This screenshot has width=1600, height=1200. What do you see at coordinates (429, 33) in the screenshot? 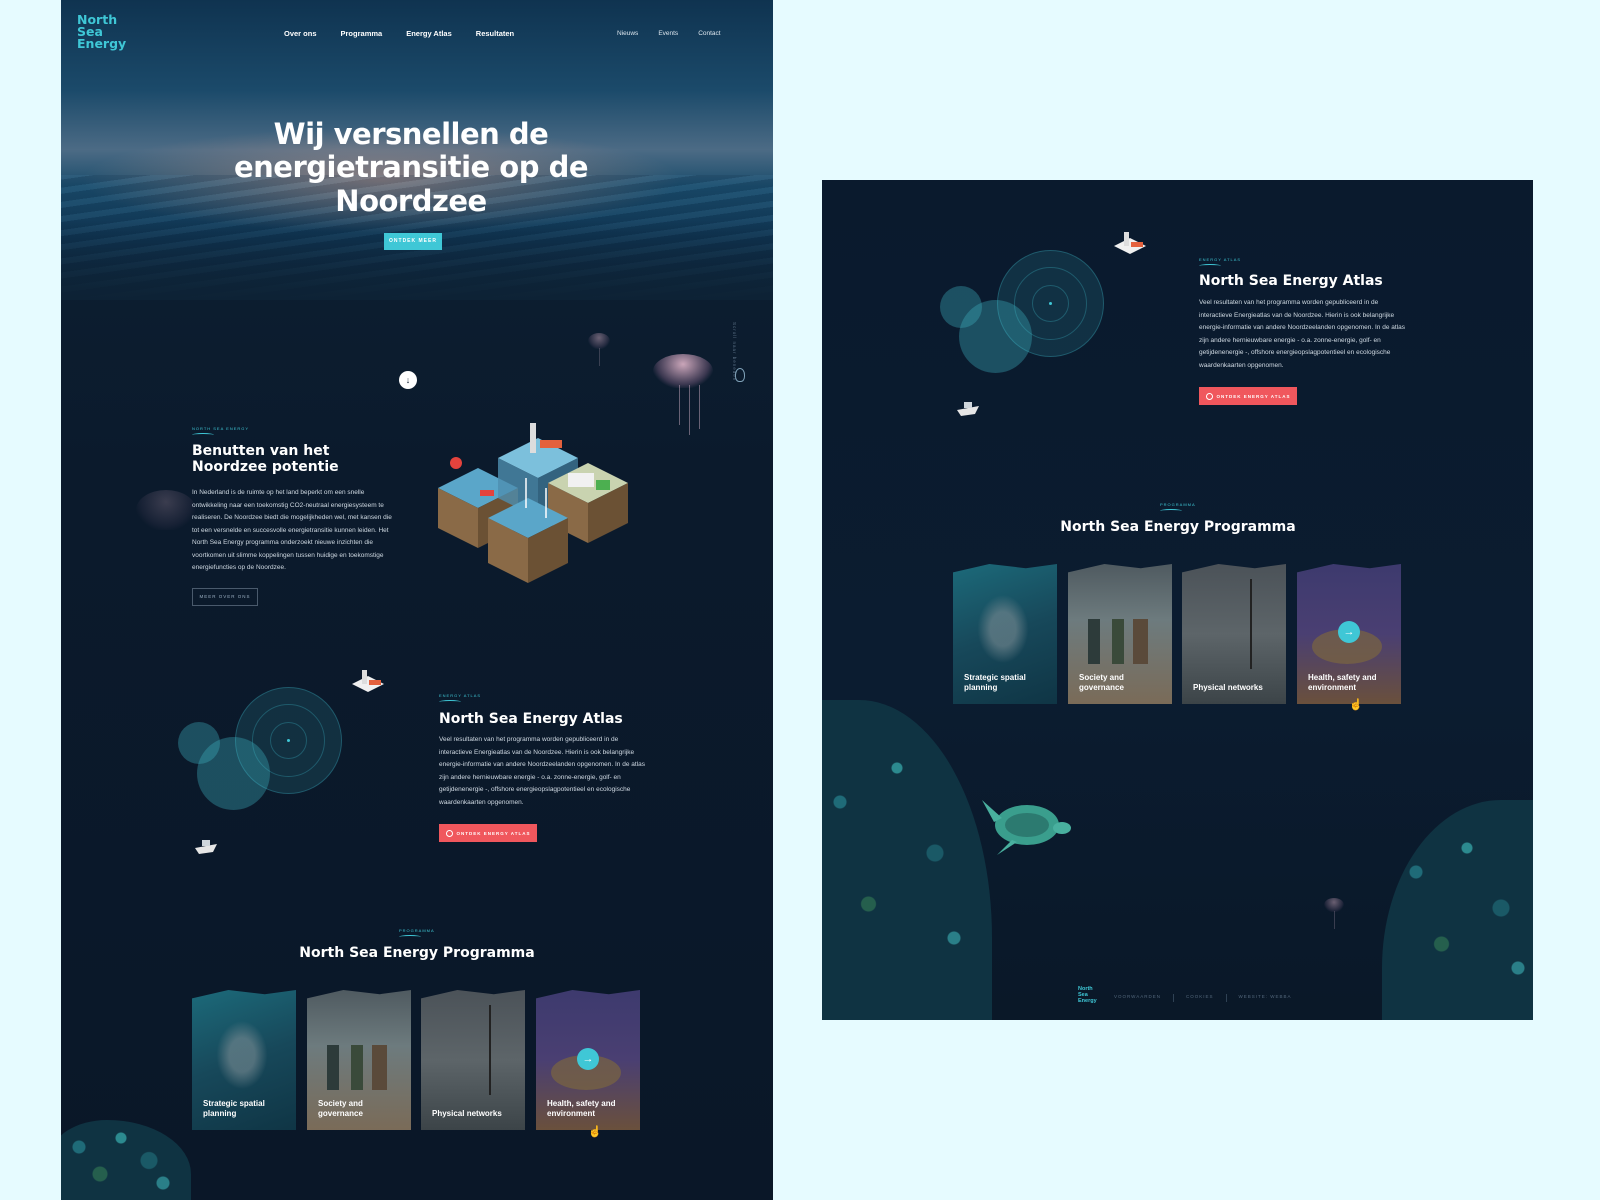
I see `nav-item-energy-atlas: Energy Atlas` at bounding box center [429, 33].